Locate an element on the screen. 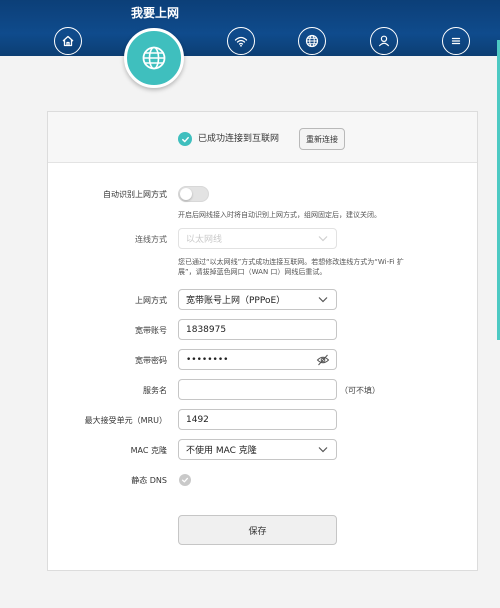  menu-icon is located at coordinates (456, 41).